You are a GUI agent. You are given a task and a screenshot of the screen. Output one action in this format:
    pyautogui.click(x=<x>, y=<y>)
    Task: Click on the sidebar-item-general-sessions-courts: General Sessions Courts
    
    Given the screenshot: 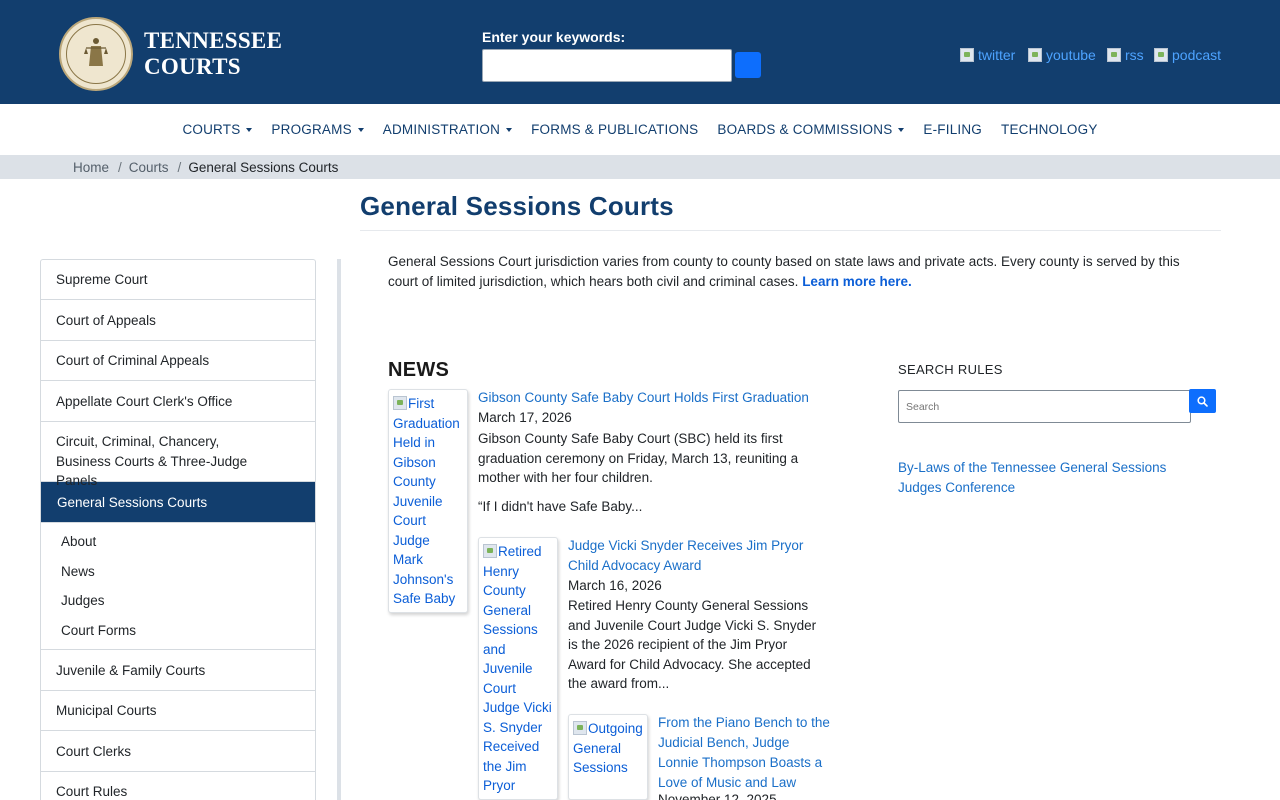 What is the action you would take?
    pyautogui.click(x=178, y=502)
    